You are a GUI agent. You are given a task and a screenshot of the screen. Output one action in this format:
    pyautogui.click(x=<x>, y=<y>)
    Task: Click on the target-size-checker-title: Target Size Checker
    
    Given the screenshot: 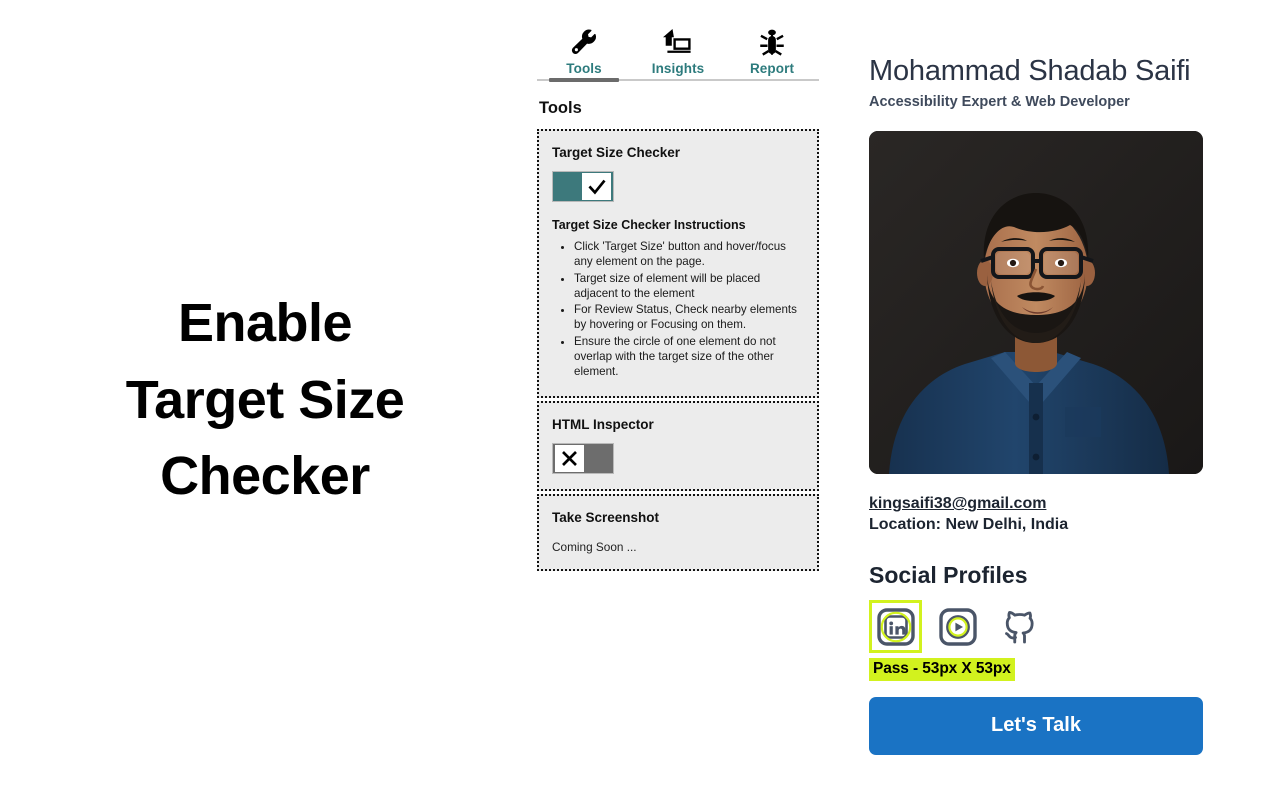 What is the action you would take?
    pyautogui.click(x=616, y=152)
    